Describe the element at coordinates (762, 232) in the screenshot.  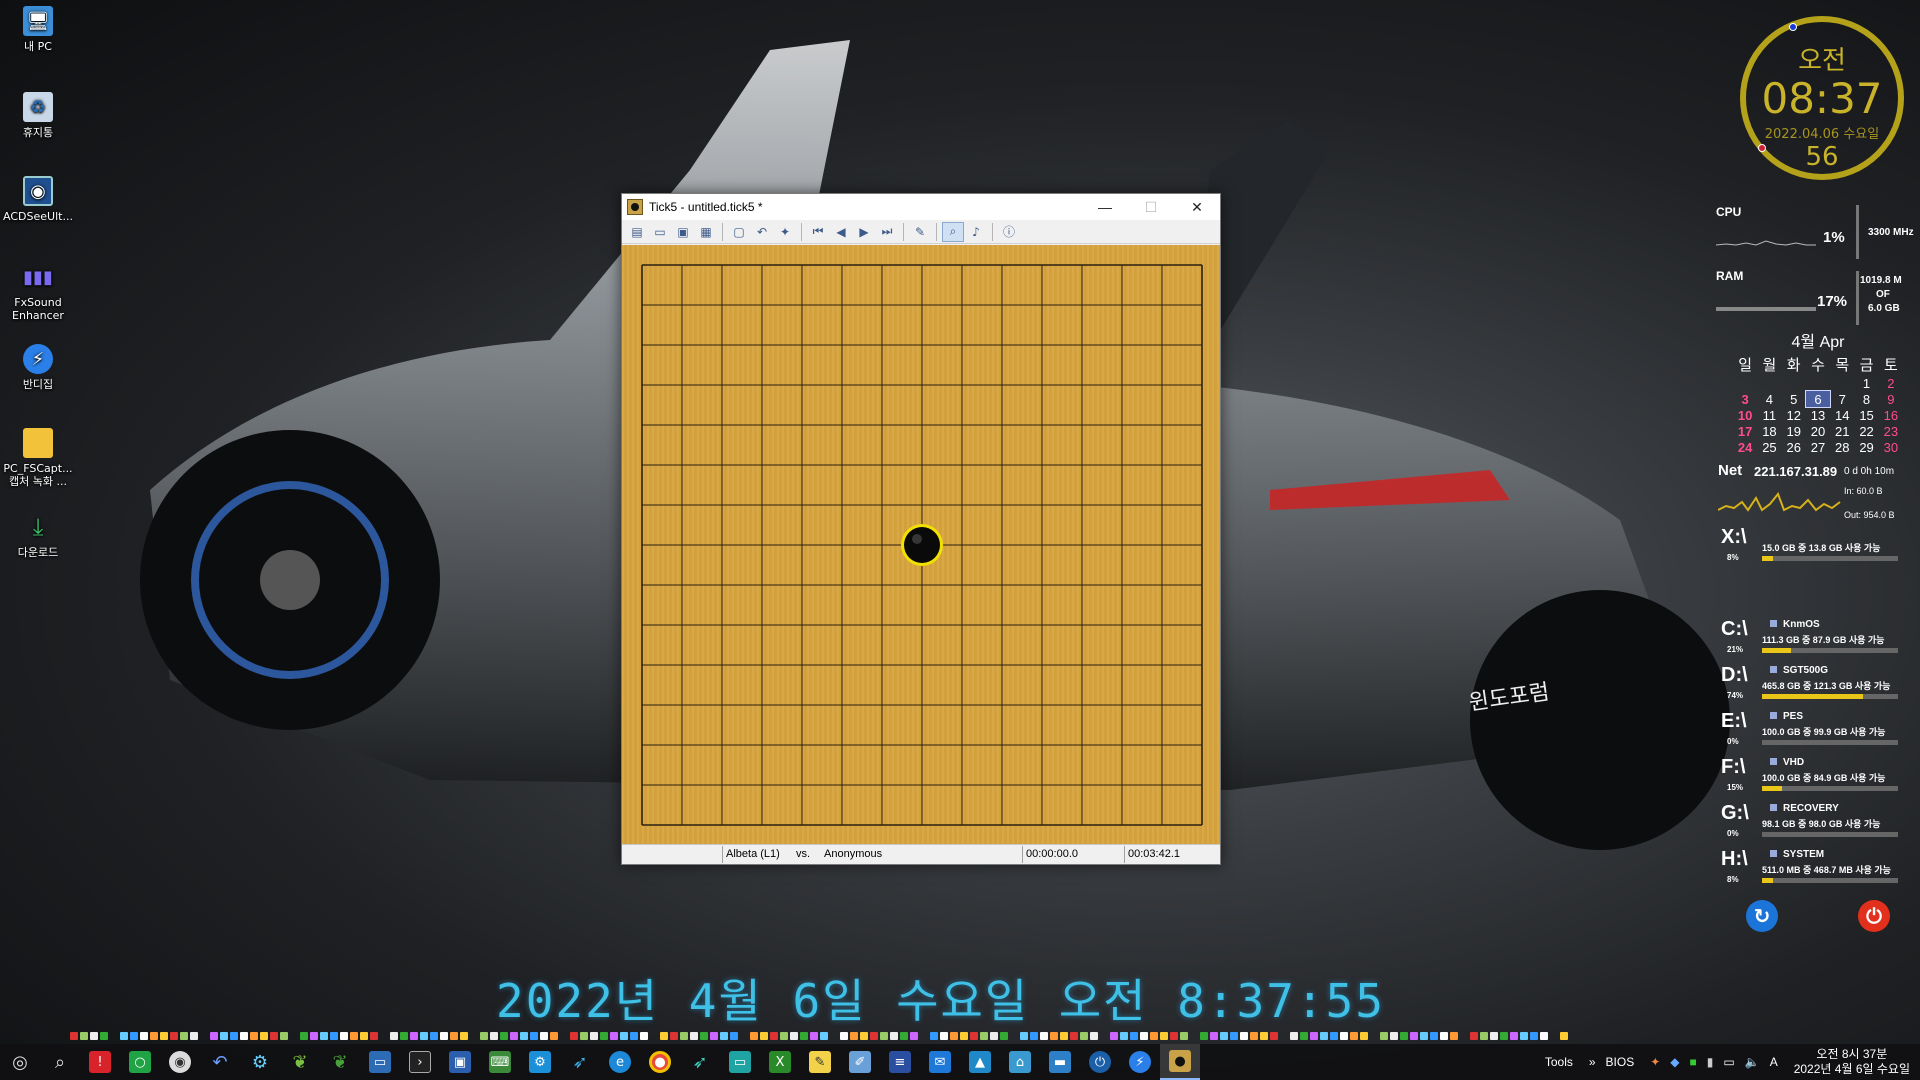
I see `undo-icon: ↶` at that location.